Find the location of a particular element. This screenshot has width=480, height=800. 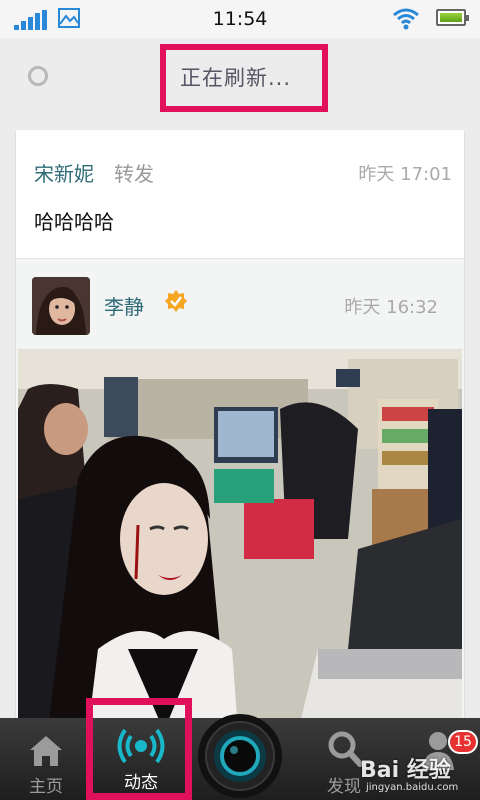

watermark: Bai 经验 is located at coordinates (405, 770).